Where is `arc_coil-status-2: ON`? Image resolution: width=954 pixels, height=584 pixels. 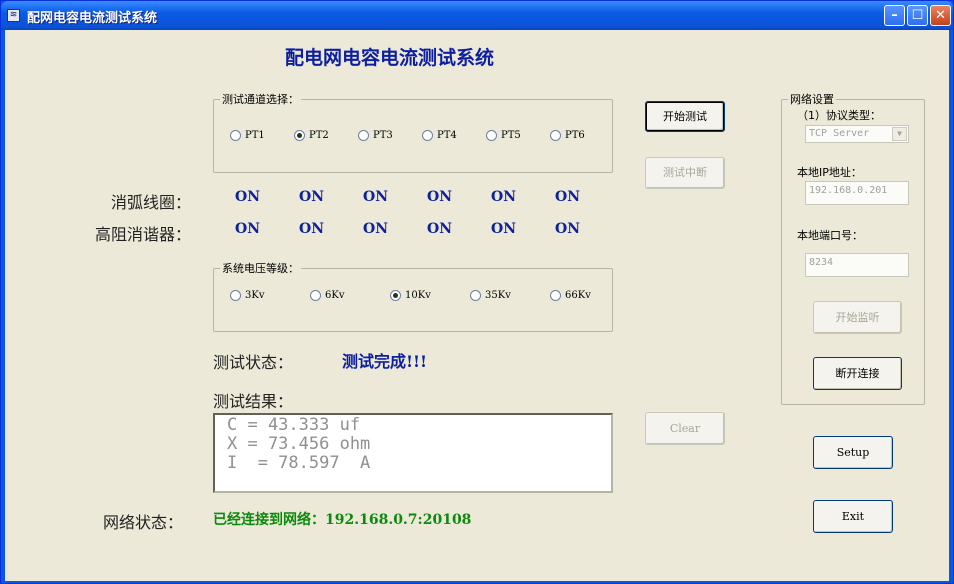 arc_coil-status-2: ON is located at coordinates (311, 197).